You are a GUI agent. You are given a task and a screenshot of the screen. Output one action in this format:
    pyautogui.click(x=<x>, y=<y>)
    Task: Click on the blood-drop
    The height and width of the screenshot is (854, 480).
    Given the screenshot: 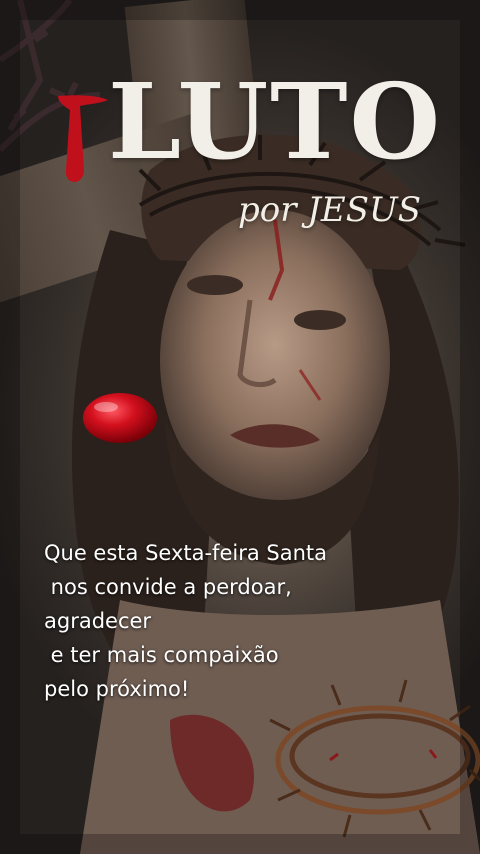 What is the action you would take?
    pyautogui.click(x=120, y=418)
    